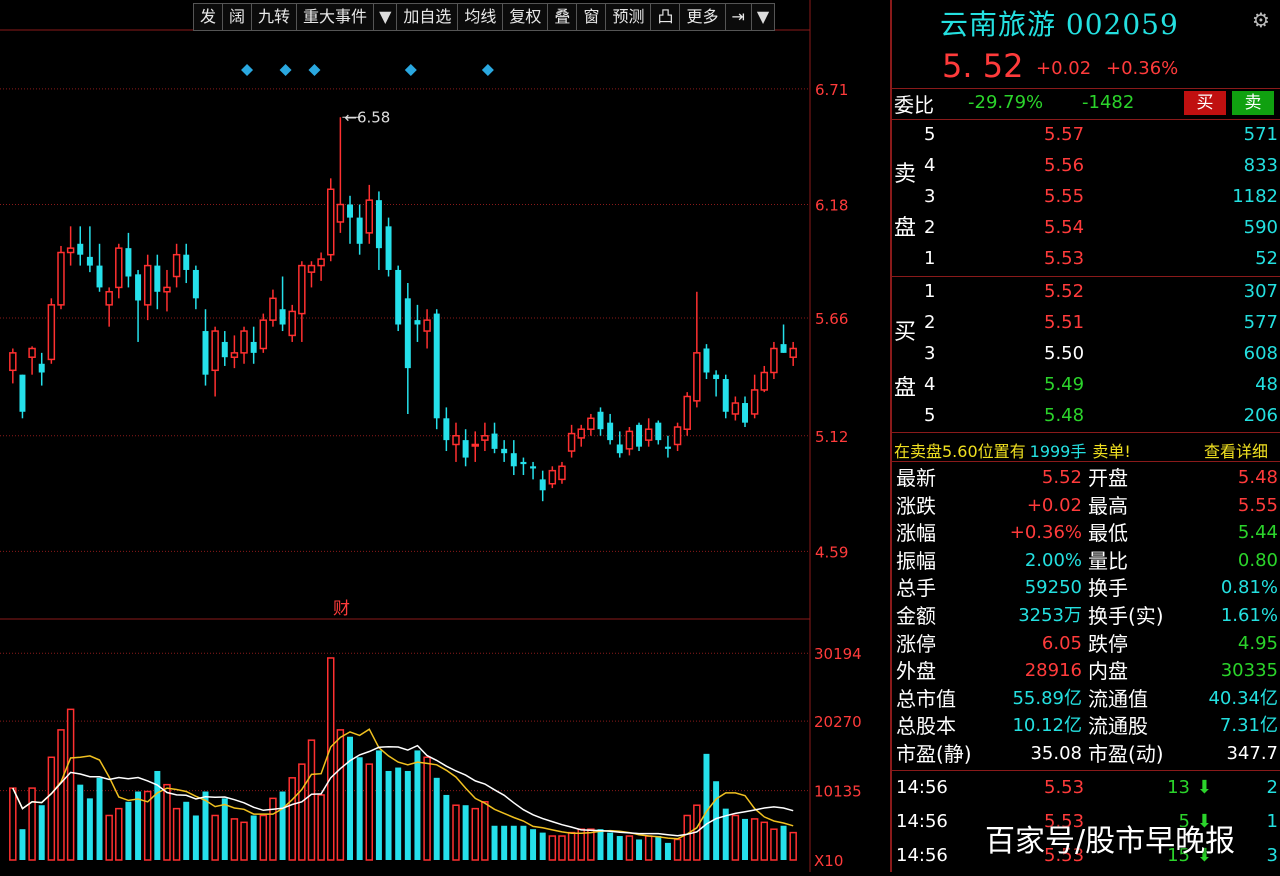 The width and height of the screenshot is (1280, 876). Describe the element at coordinates (1126, 754) in the screenshot. I see `quote-label: 市盈(动)` at that location.